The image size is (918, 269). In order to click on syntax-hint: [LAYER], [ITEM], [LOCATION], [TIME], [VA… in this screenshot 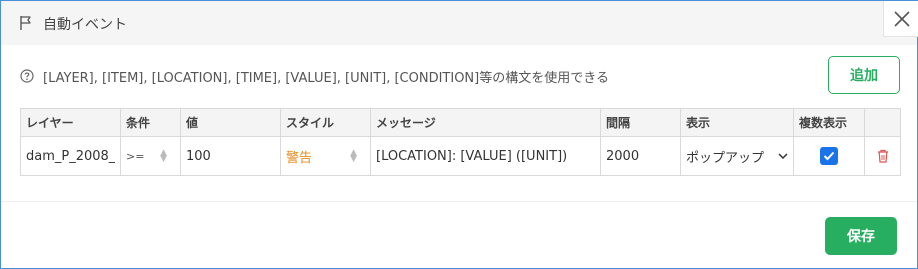, I will do `click(314, 76)`.